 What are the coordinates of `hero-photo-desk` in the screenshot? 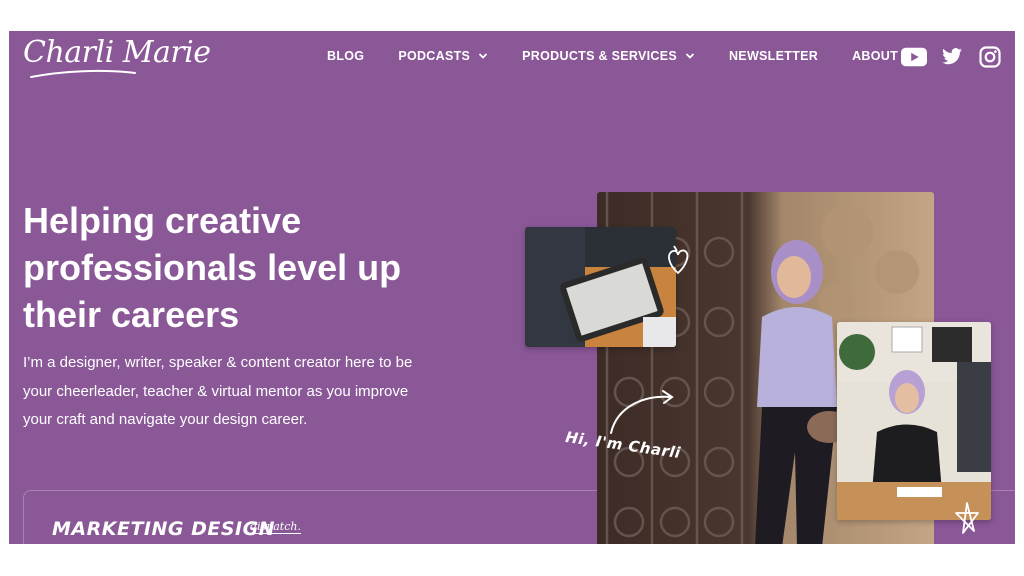 It's located at (914, 421).